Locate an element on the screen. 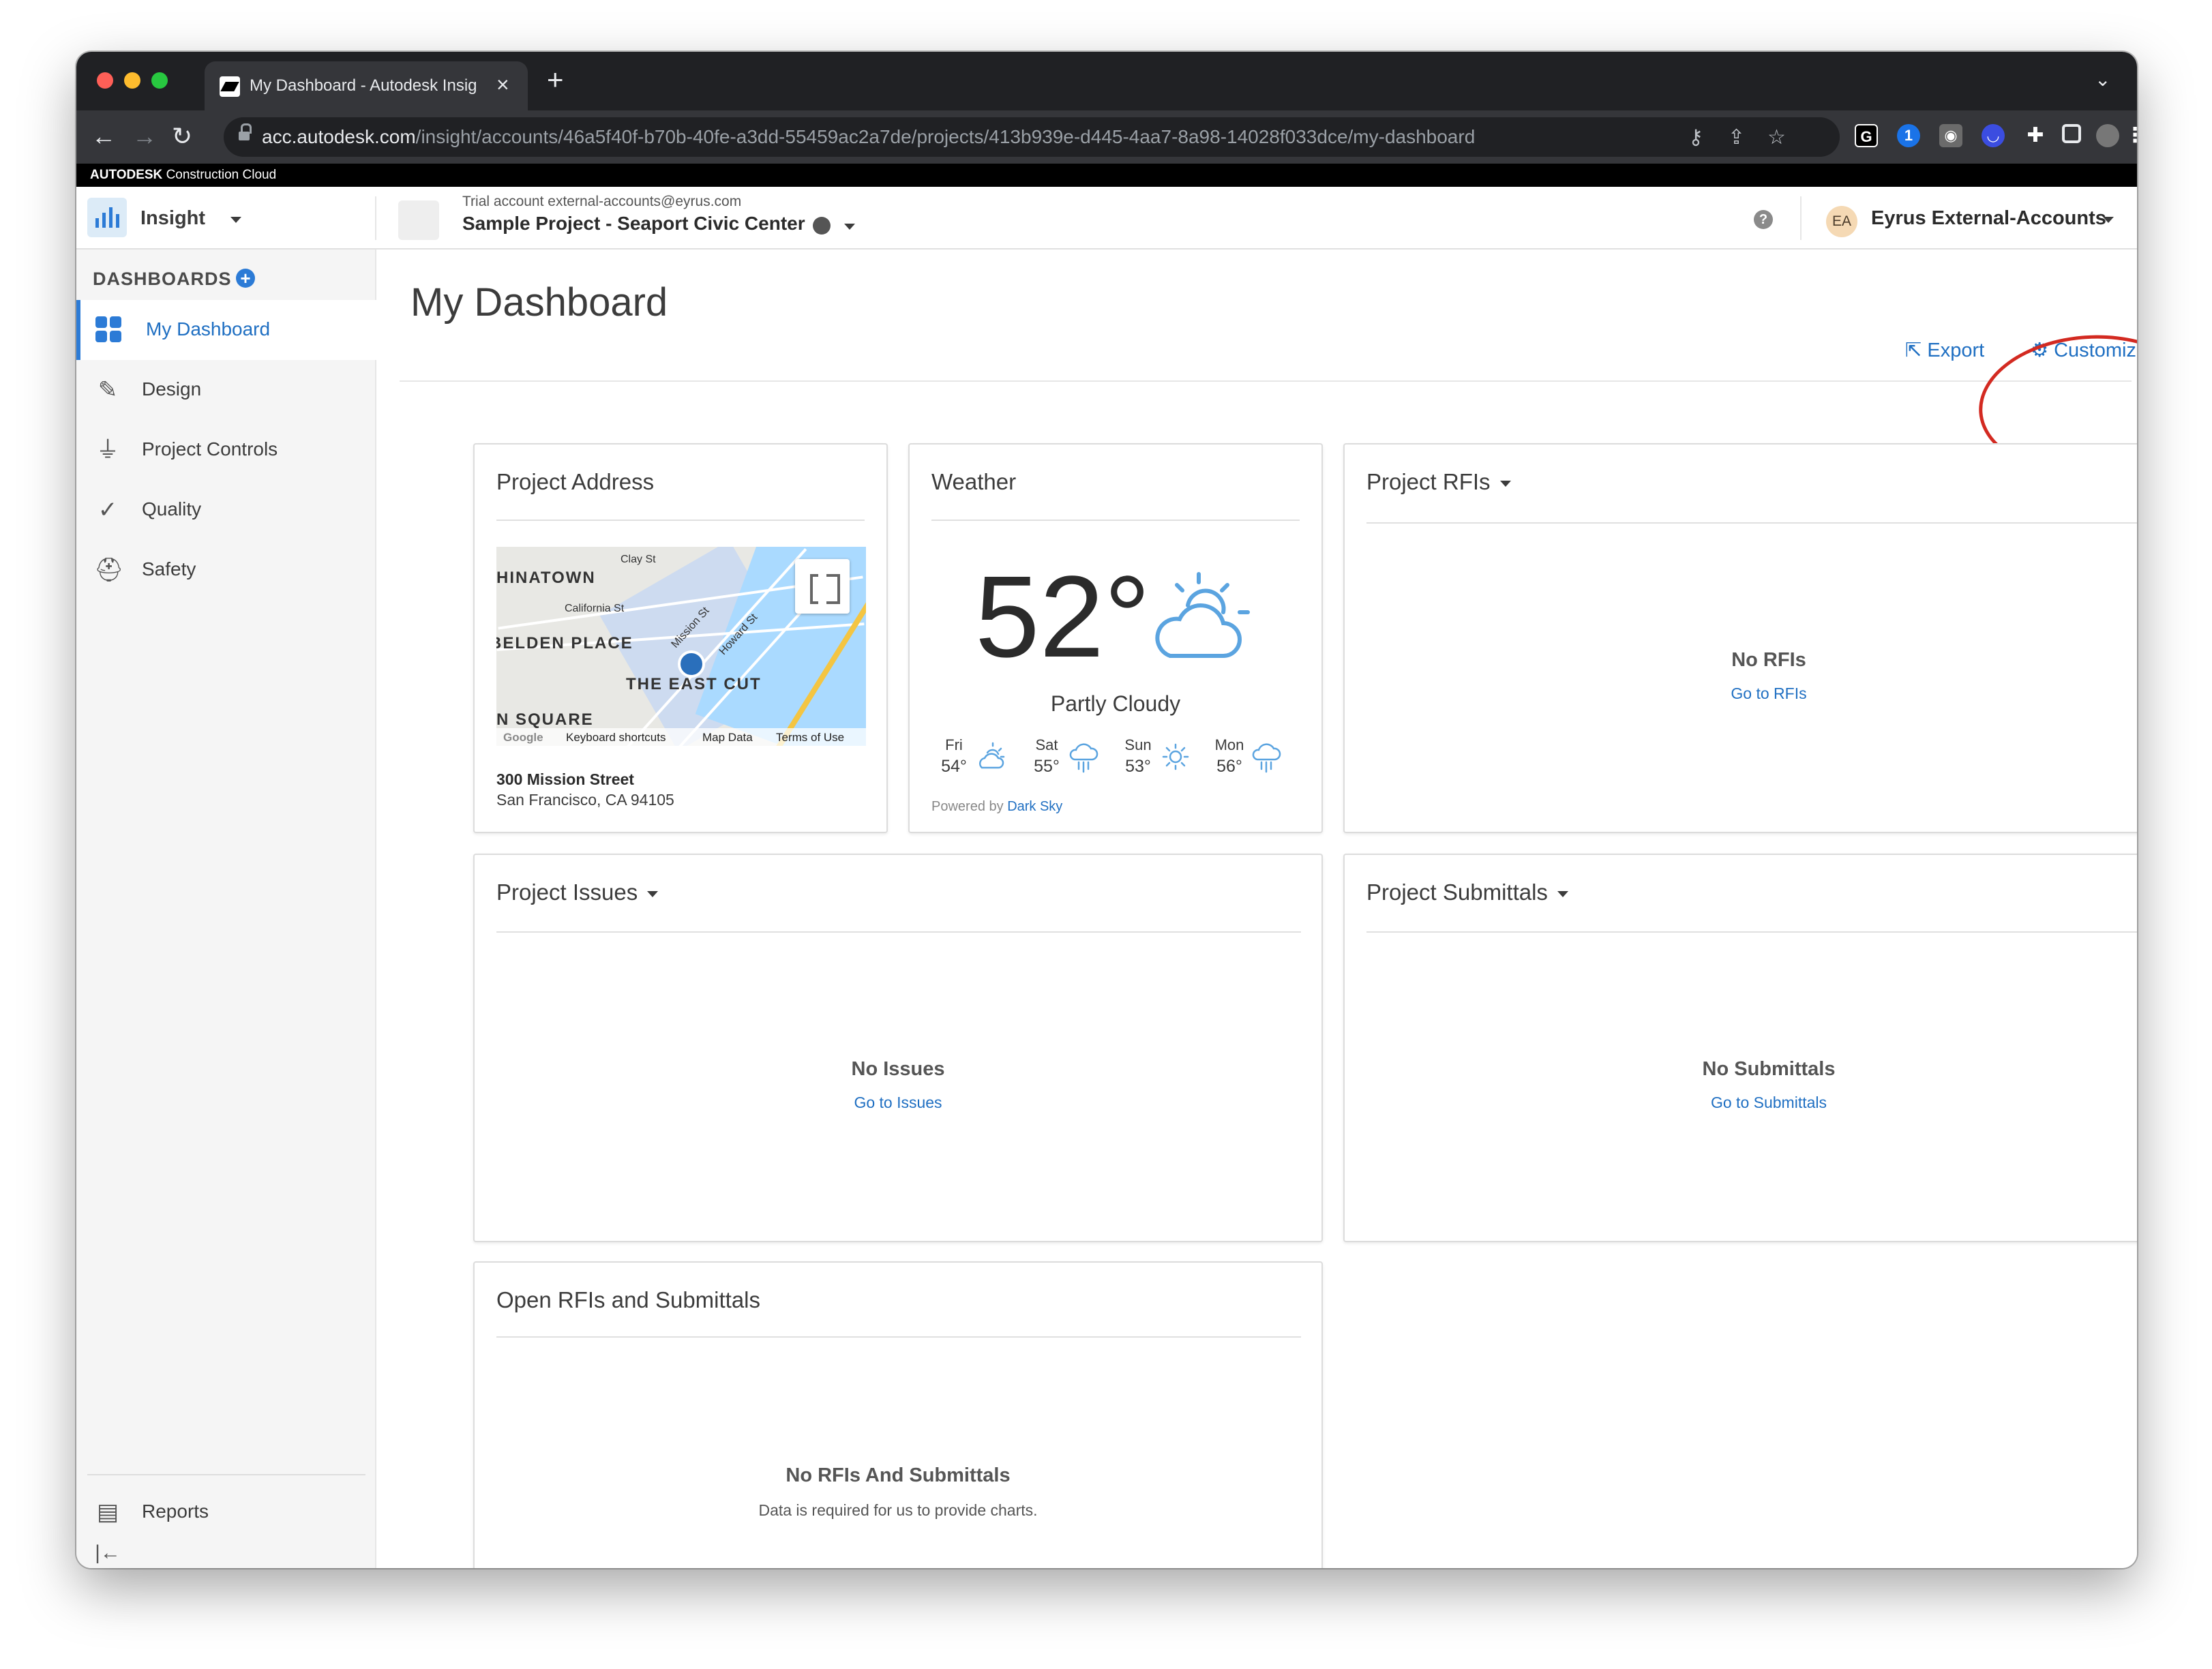  go-to-issues-link: Go to Issues is located at coordinates (898, 1103).